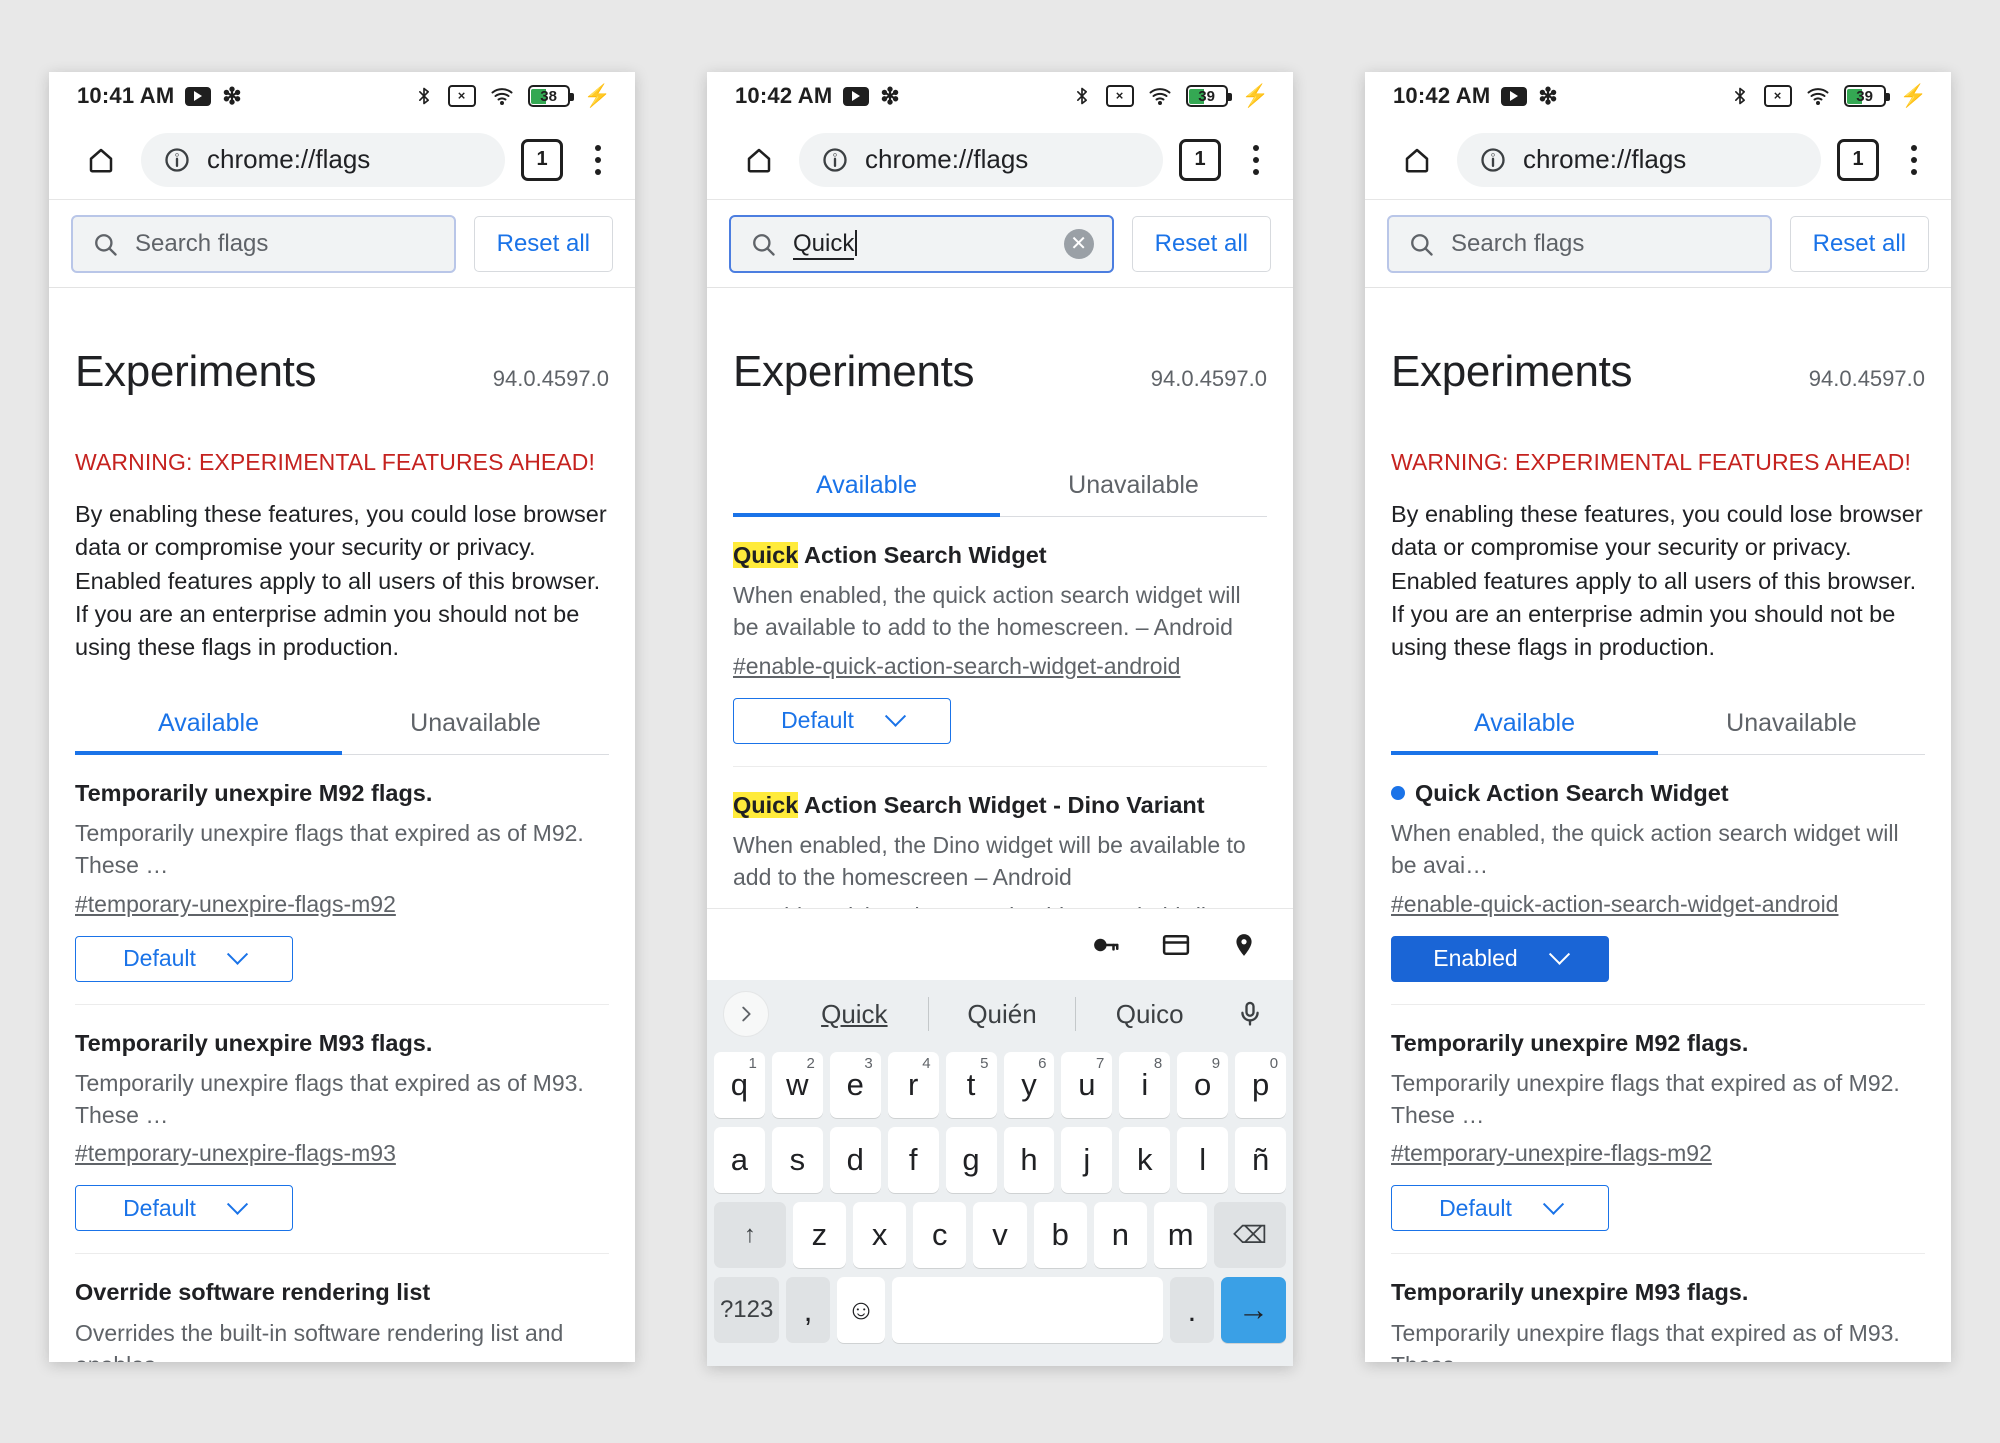 The width and height of the screenshot is (2000, 1443). Describe the element at coordinates (861, 1310) in the screenshot. I see `key-emoji: ☺` at that location.